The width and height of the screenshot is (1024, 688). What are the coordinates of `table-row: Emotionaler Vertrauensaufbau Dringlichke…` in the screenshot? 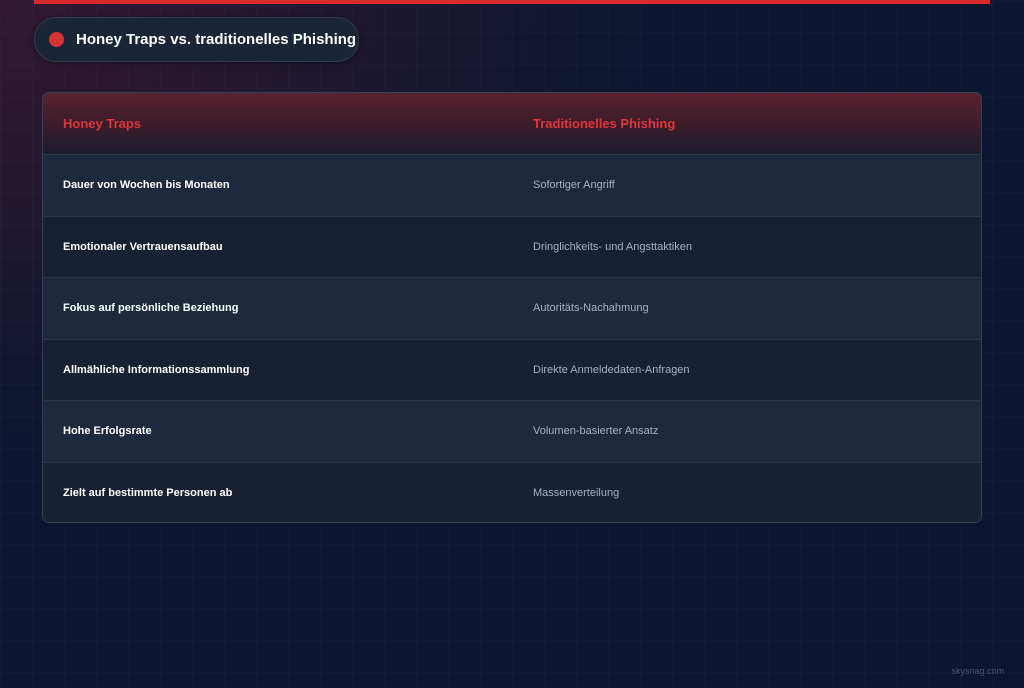 It's located at (512, 247).